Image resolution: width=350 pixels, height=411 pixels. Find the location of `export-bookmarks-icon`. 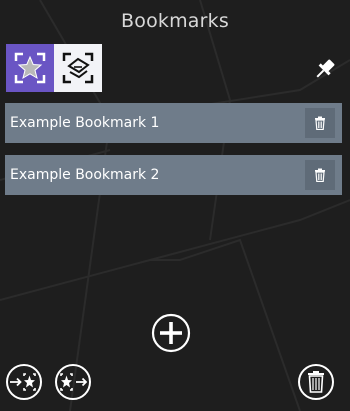

export-bookmarks-icon is located at coordinates (73, 382).